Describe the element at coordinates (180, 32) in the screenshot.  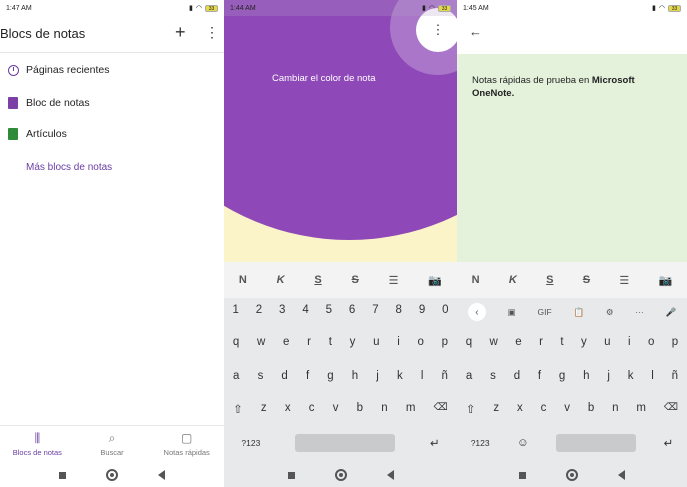
I see `add-button: +` at that location.